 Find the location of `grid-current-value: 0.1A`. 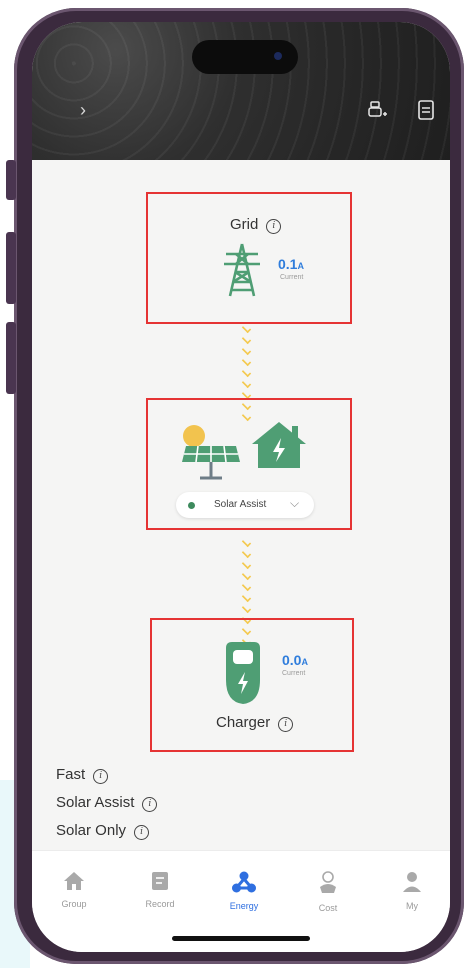

grid-current-value: 0.1A is located at coordinates (291, 264).